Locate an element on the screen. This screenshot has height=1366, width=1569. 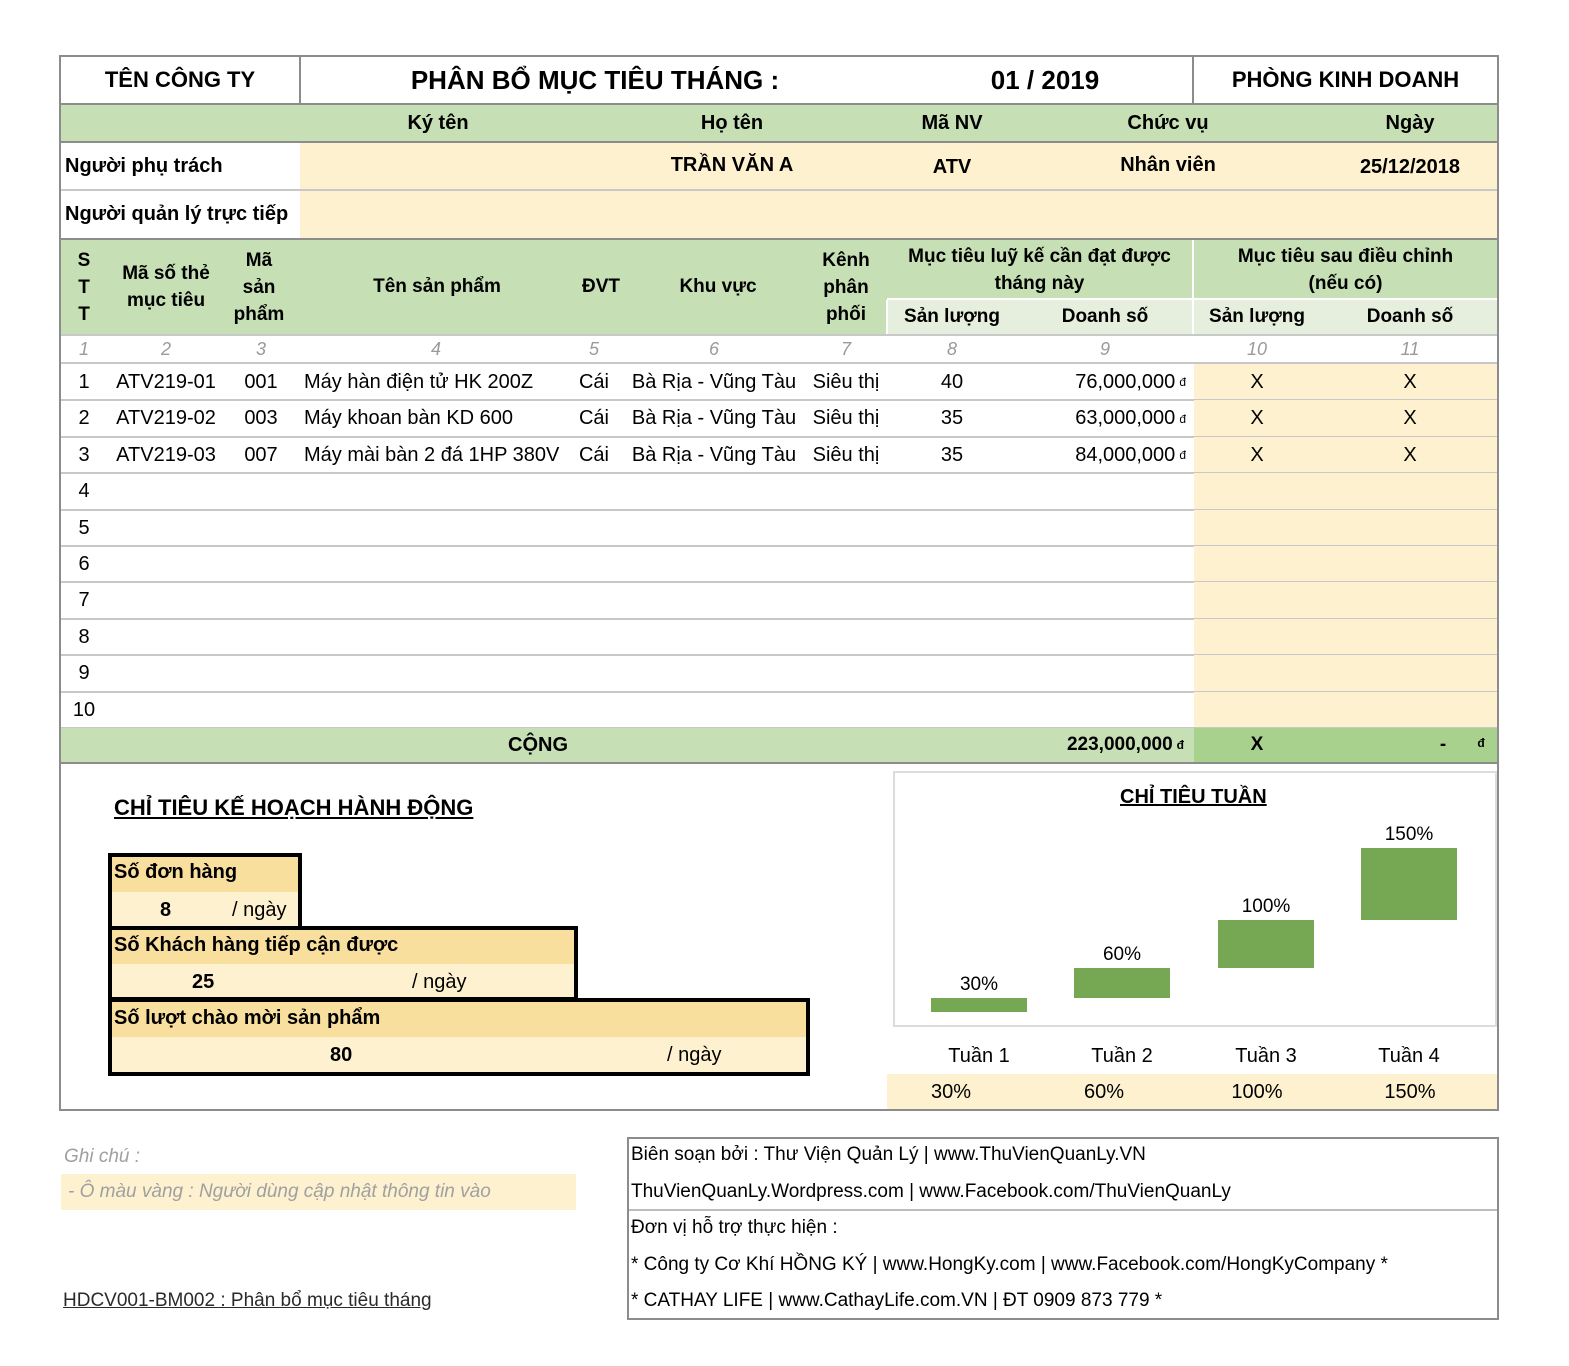
chart-category-label: Tuần 2 is located at coordinates (1122, 1055).